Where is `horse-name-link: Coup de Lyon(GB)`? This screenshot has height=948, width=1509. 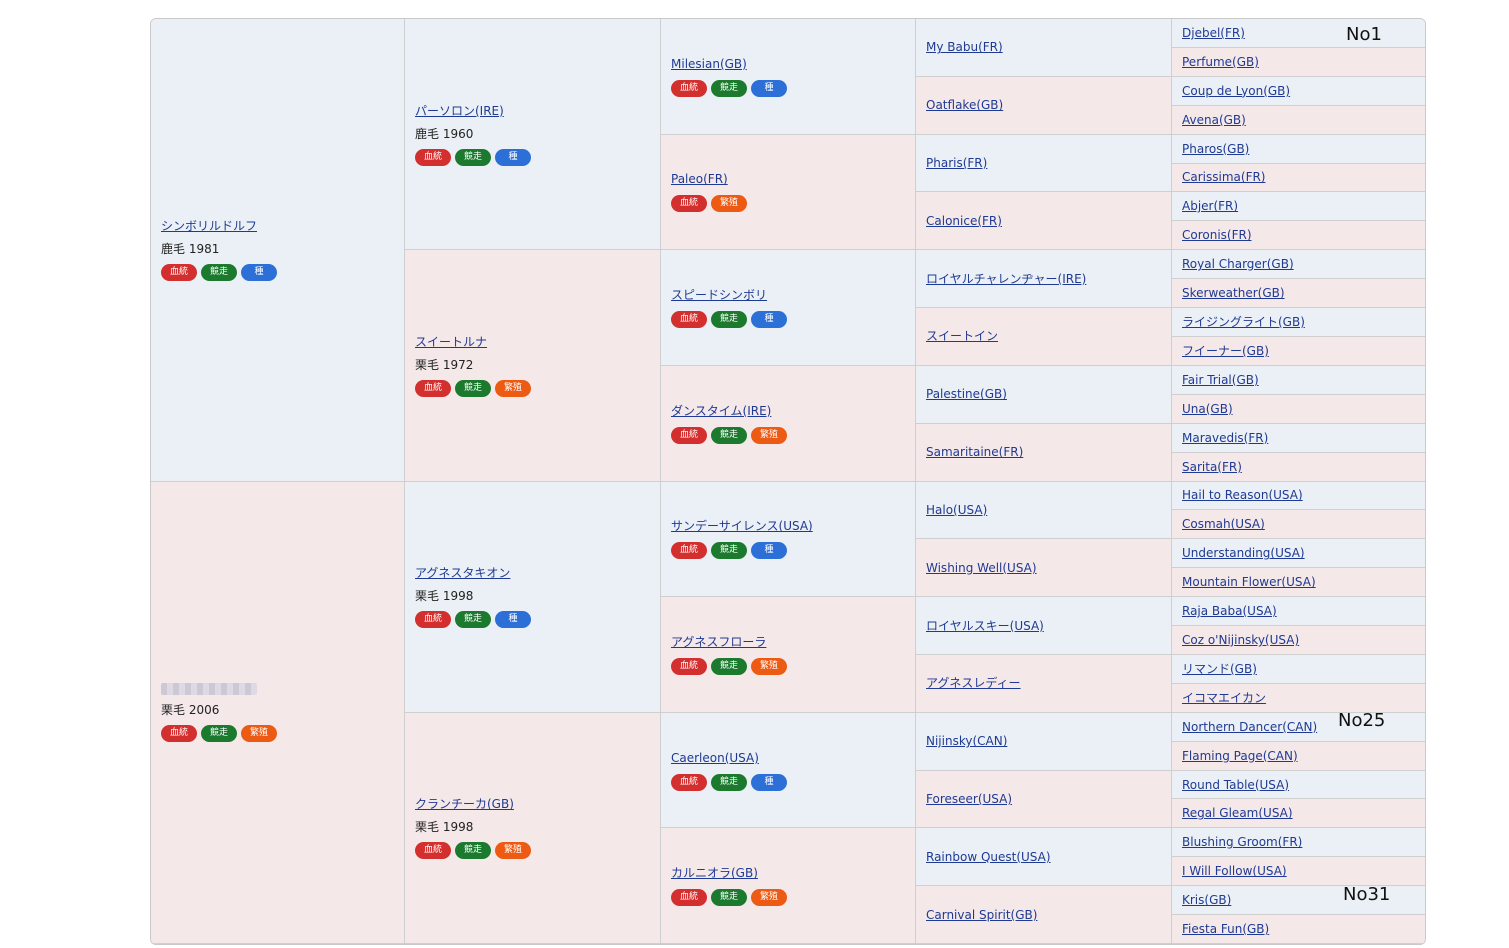
horse-name-link: Coup de Lyon(GB) is located at coordinates (1299, 91).